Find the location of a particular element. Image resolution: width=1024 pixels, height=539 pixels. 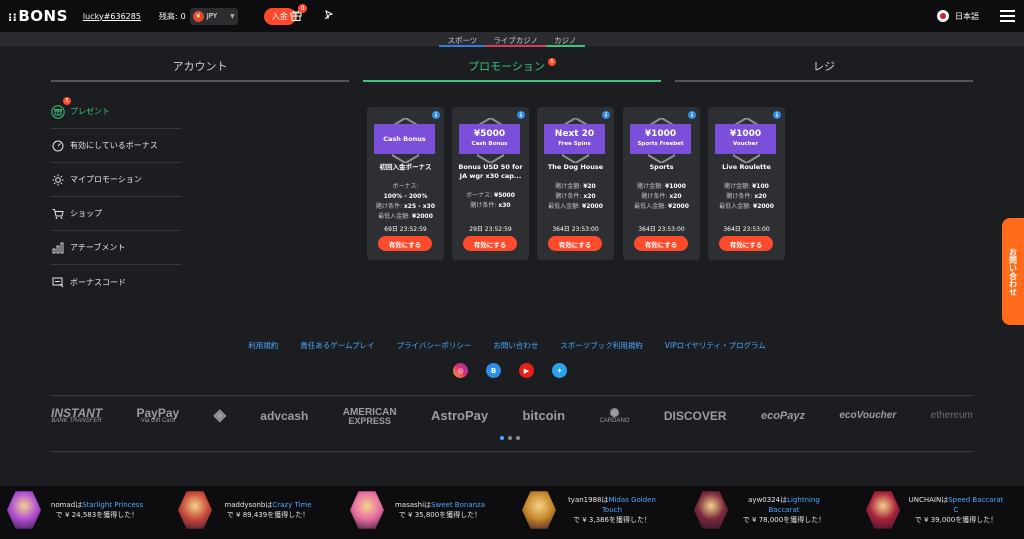

sidebar-item-shop: ショップ is located at coordinates (116, 214).